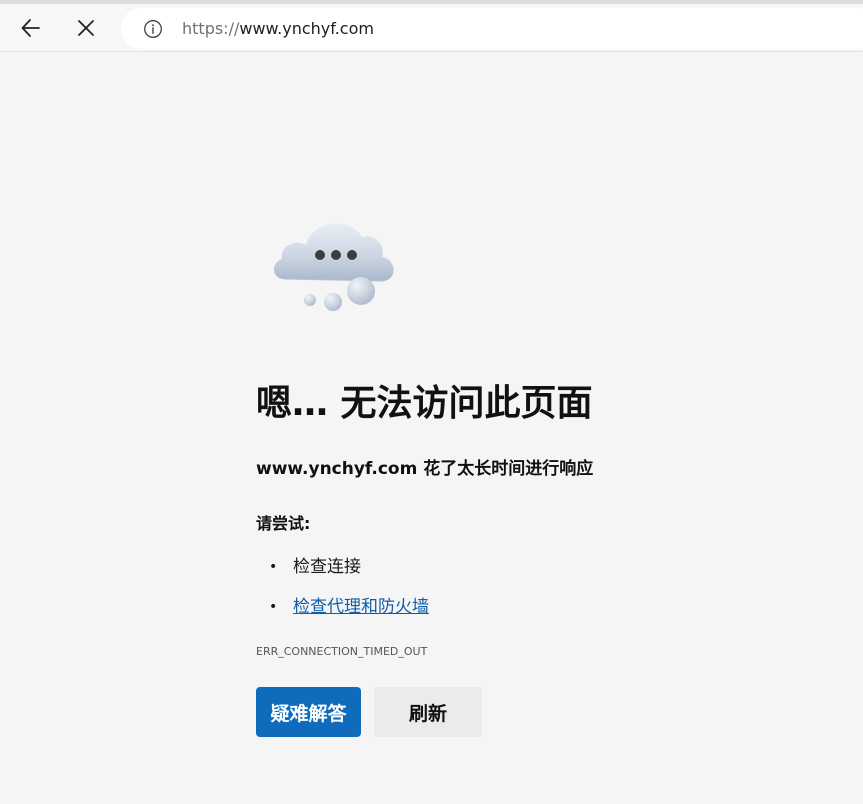 The width and height of the screenshot is (863, 804). I want to click on list-item: • 检查连接, so click(342, 572).